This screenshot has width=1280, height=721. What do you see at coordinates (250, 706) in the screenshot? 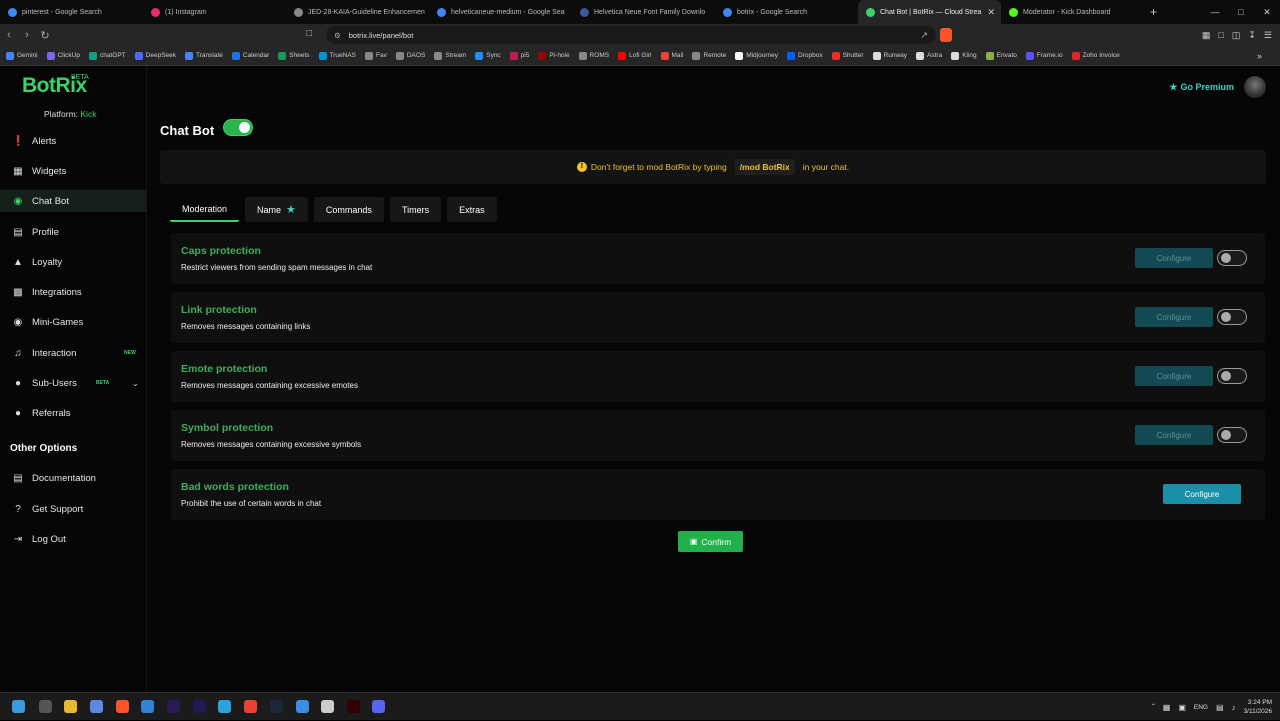
I see `chrome-icon` at bounding box center [250, 706].